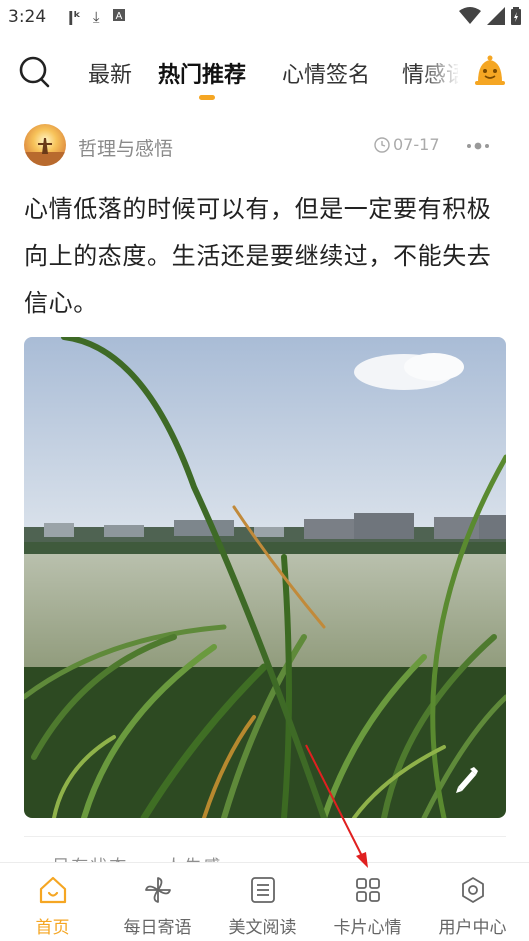 Image resolution: width=529 pixels, height=941 pixels. I want to click on tab-latest: 最新, so click(110, 73).